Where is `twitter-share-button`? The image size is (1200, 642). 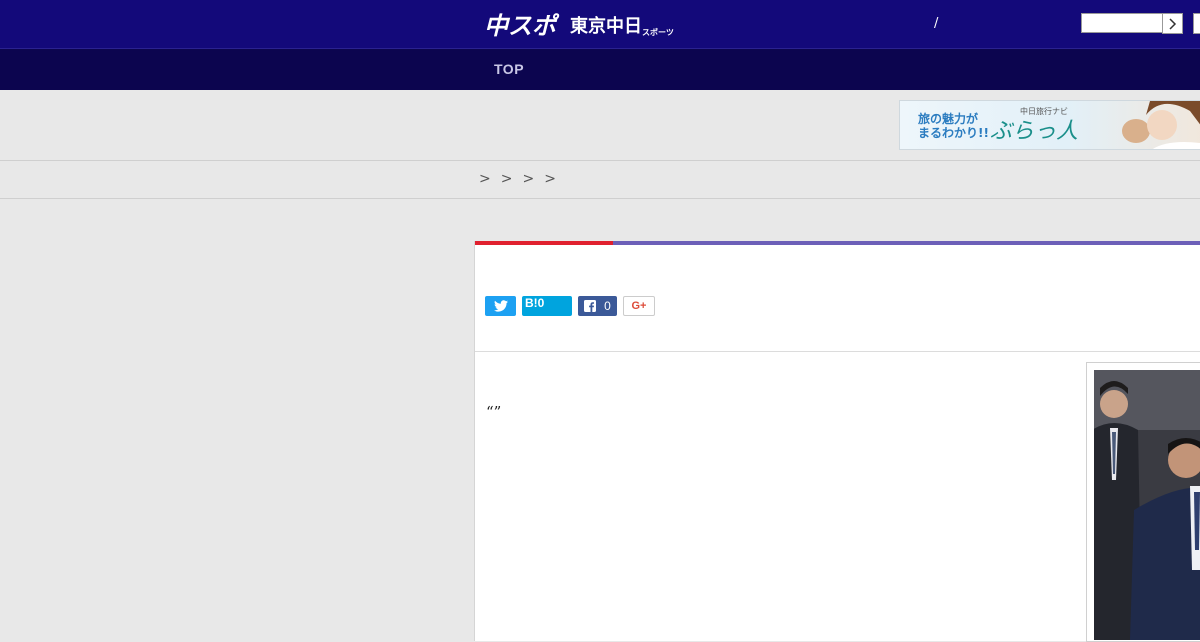
twitter-share-button is located at coordinates (500, 306).